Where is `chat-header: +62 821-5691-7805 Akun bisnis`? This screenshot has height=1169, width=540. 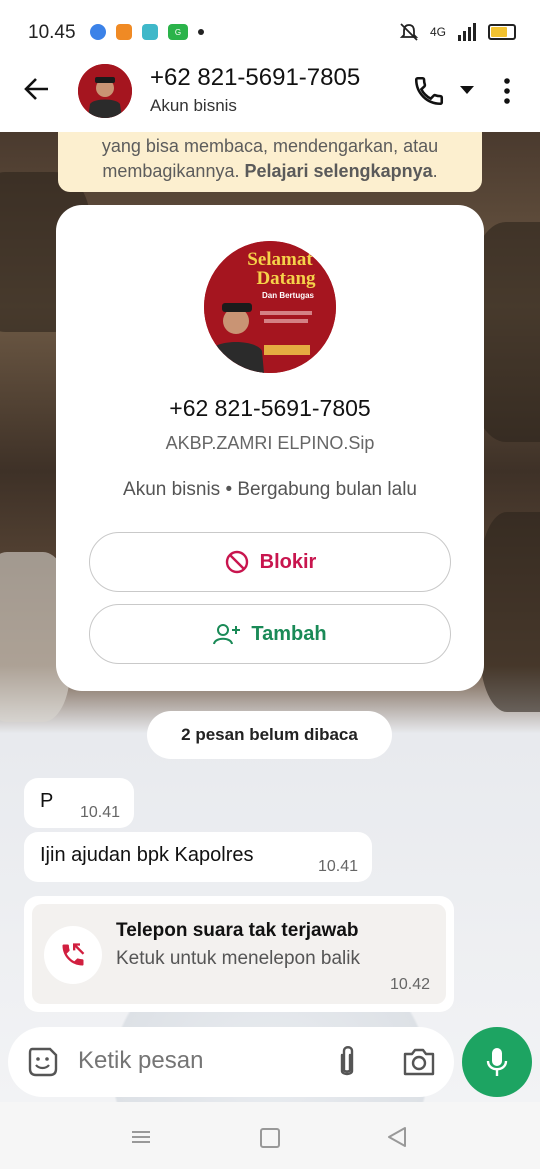 chat-header: +62 821-5691-7805 Akun bisnis is located at coordinates (270, 93).